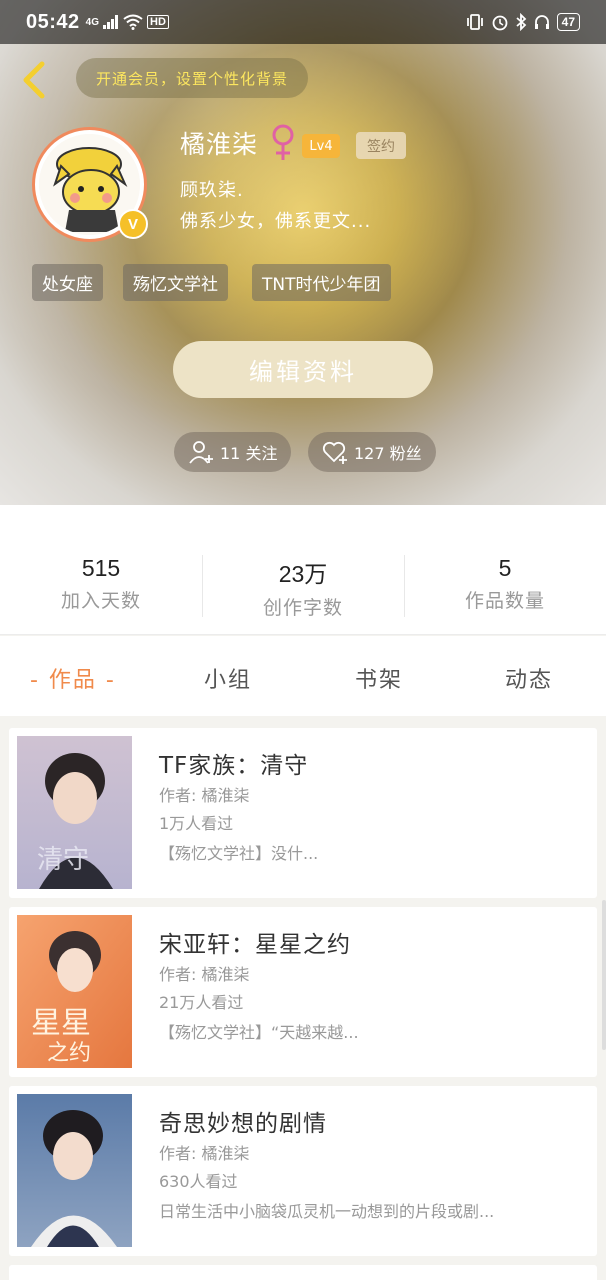 This screenshot has height=1280, width=606. What do you see at coordinates (175, 282) in the screenshot?
I see `tag-literary-club: 殇忆文学社` at bounding box center [175, 282].